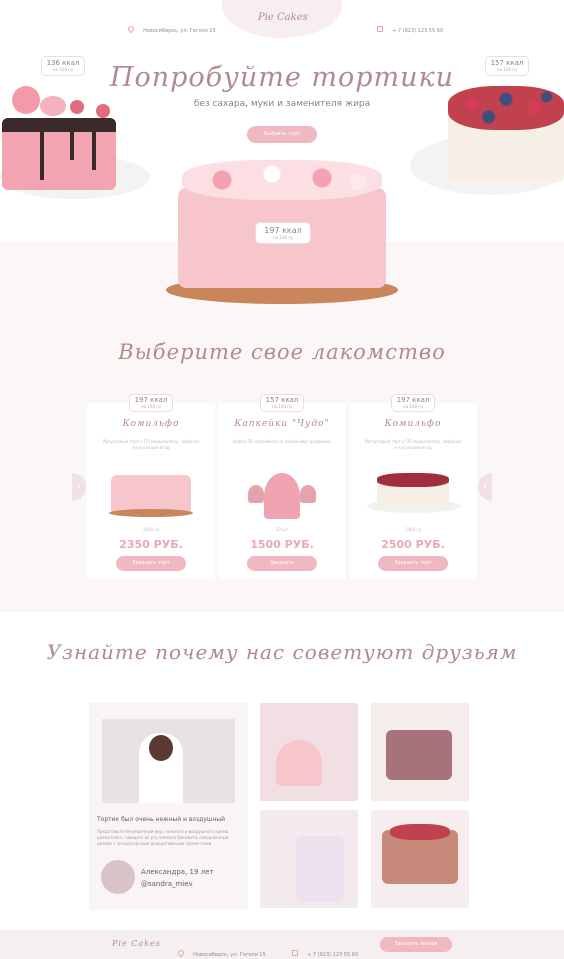 Image resolution: width=564 pixels, height=959 pixels. What do you see at coordinates (416, 944) in the screenshot?
I see `request-call-button: Заказать звонок` at bounding box center [416, 944].